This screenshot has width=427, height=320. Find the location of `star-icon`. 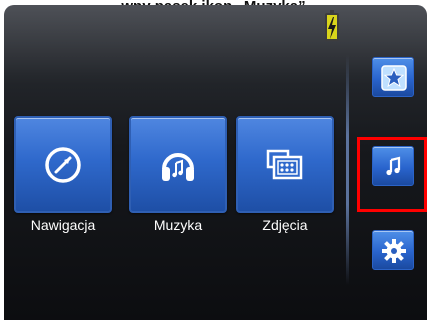

star-icon is located at coordinates (394, 78).